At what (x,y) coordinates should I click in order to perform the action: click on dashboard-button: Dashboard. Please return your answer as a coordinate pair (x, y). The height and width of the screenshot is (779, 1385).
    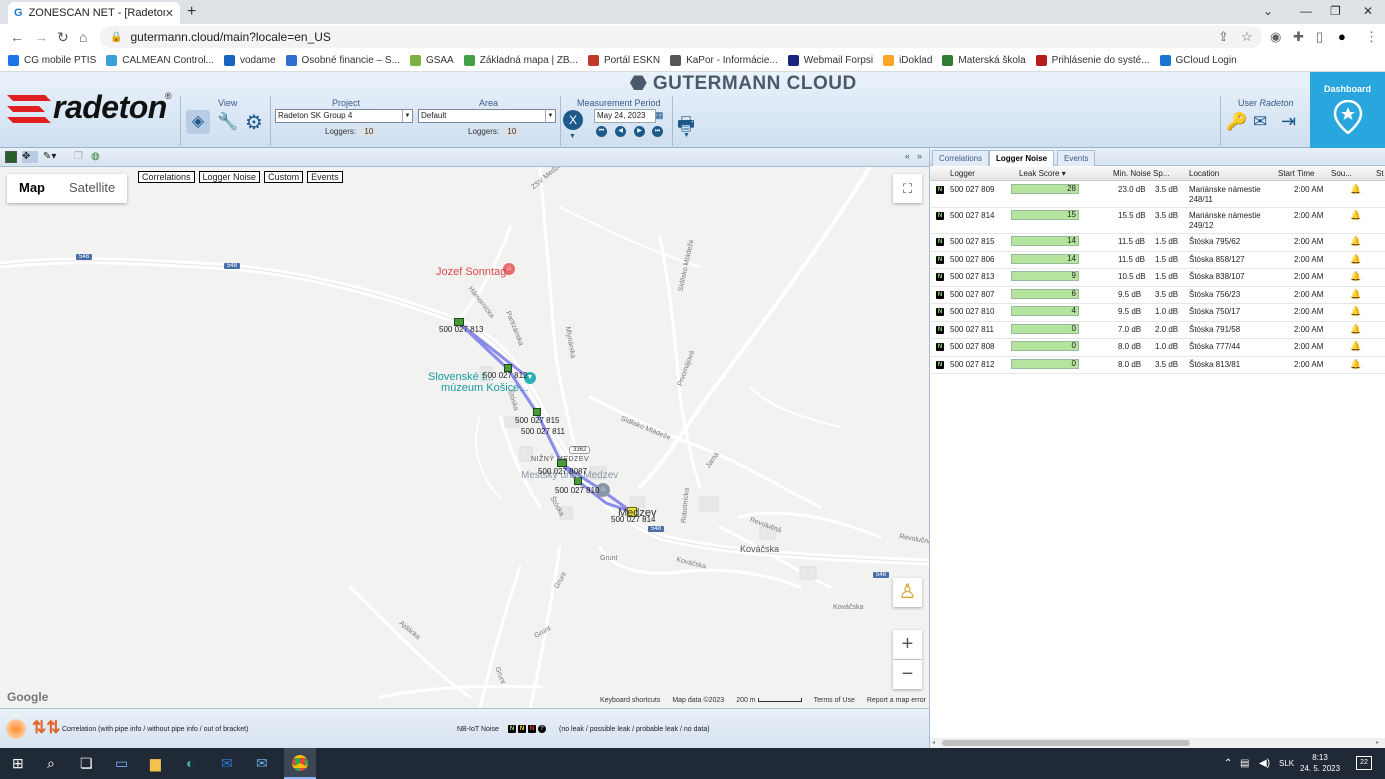
    Looking at the image, I should click on (1347, 110).